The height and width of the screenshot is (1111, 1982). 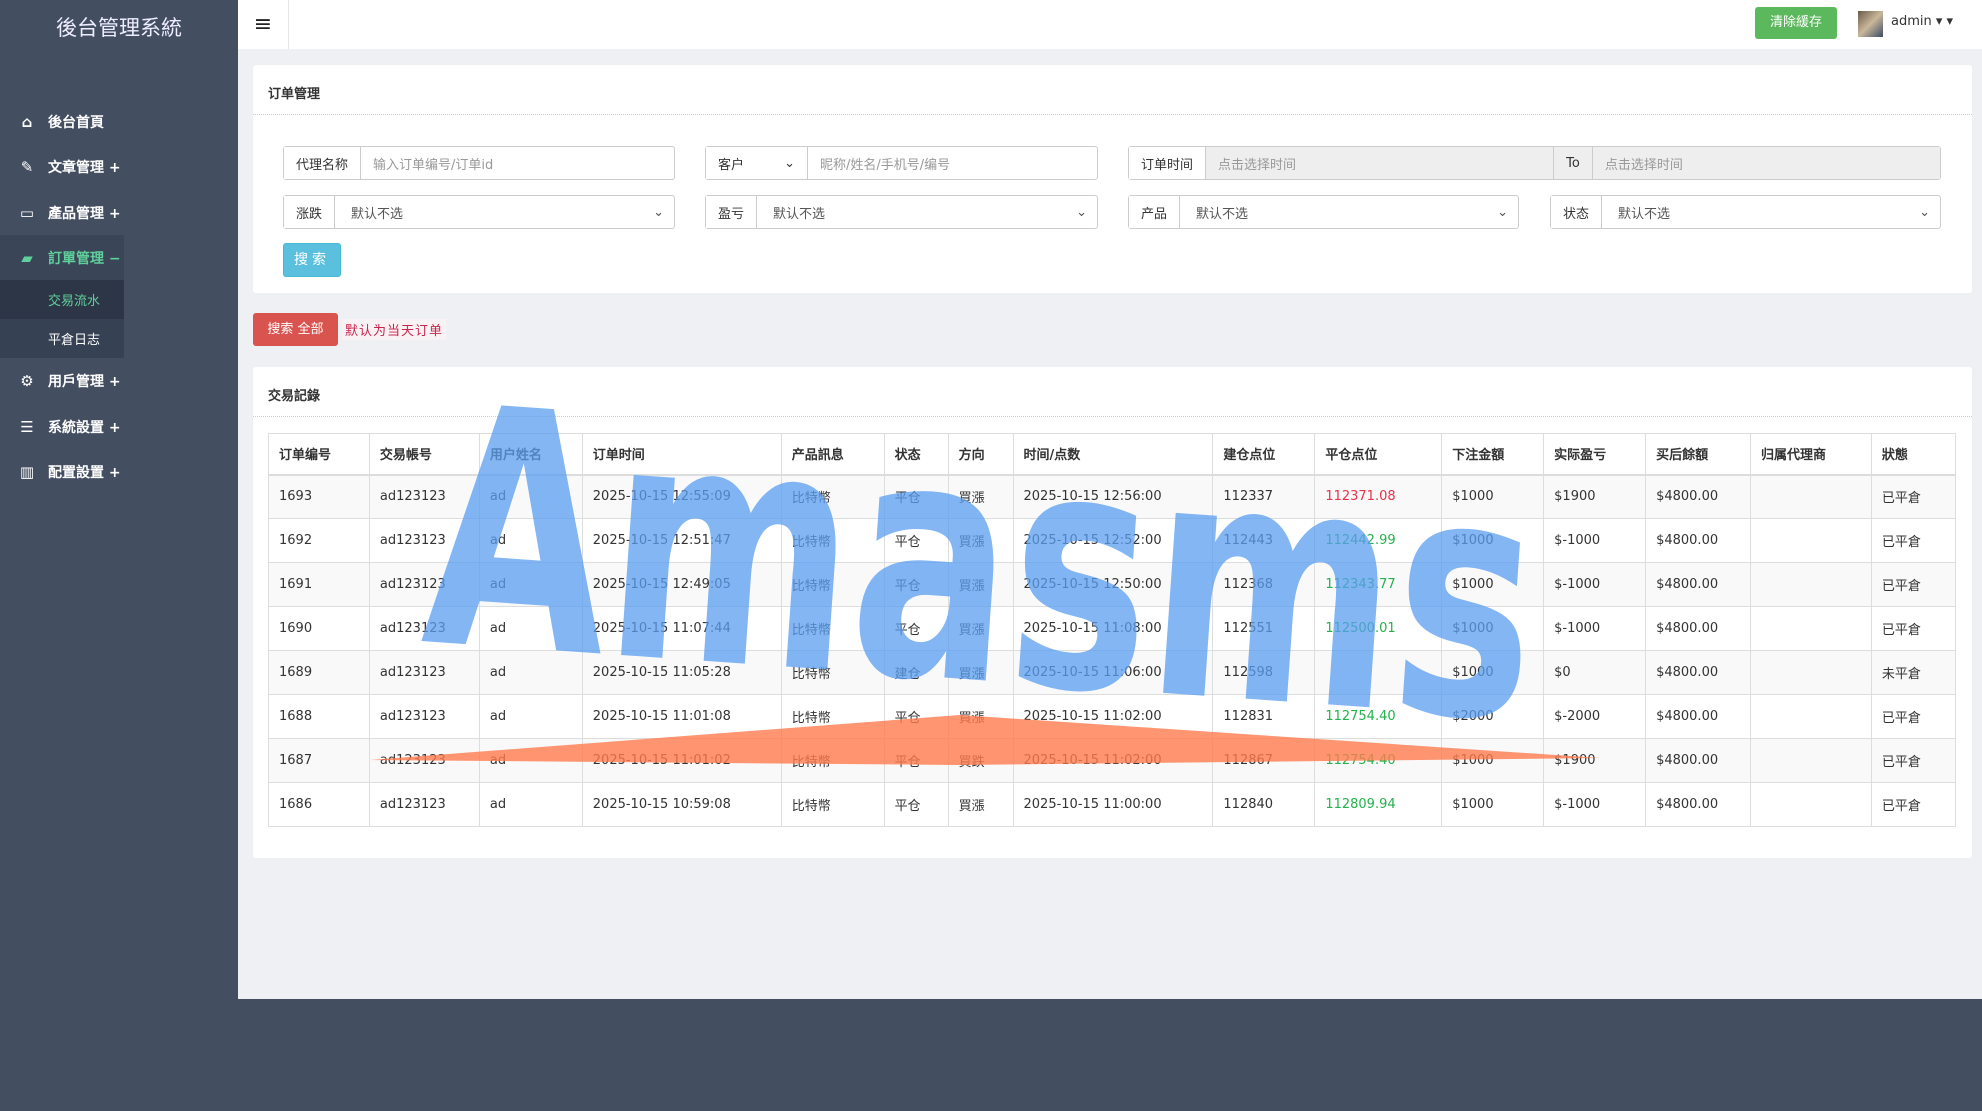 What do you see at coordinates (1264, 804) in the screenshot?
I see `table-cell: 112840` at bounding box center [1264, 804].